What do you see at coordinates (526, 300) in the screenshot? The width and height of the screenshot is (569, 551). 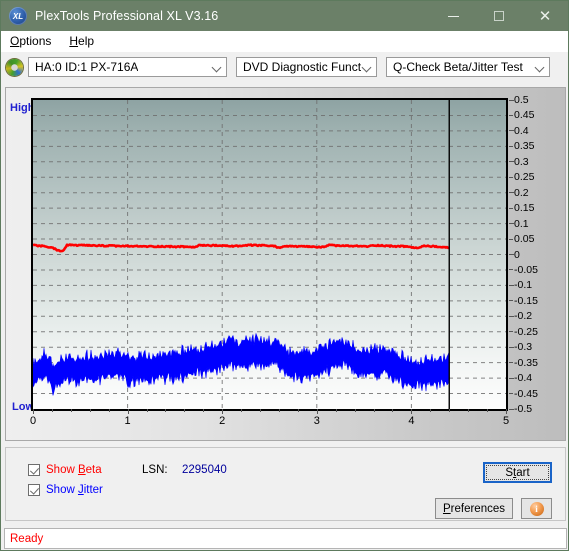 I see `y-tick-label: -0.15` at bounding box center [526, 300].